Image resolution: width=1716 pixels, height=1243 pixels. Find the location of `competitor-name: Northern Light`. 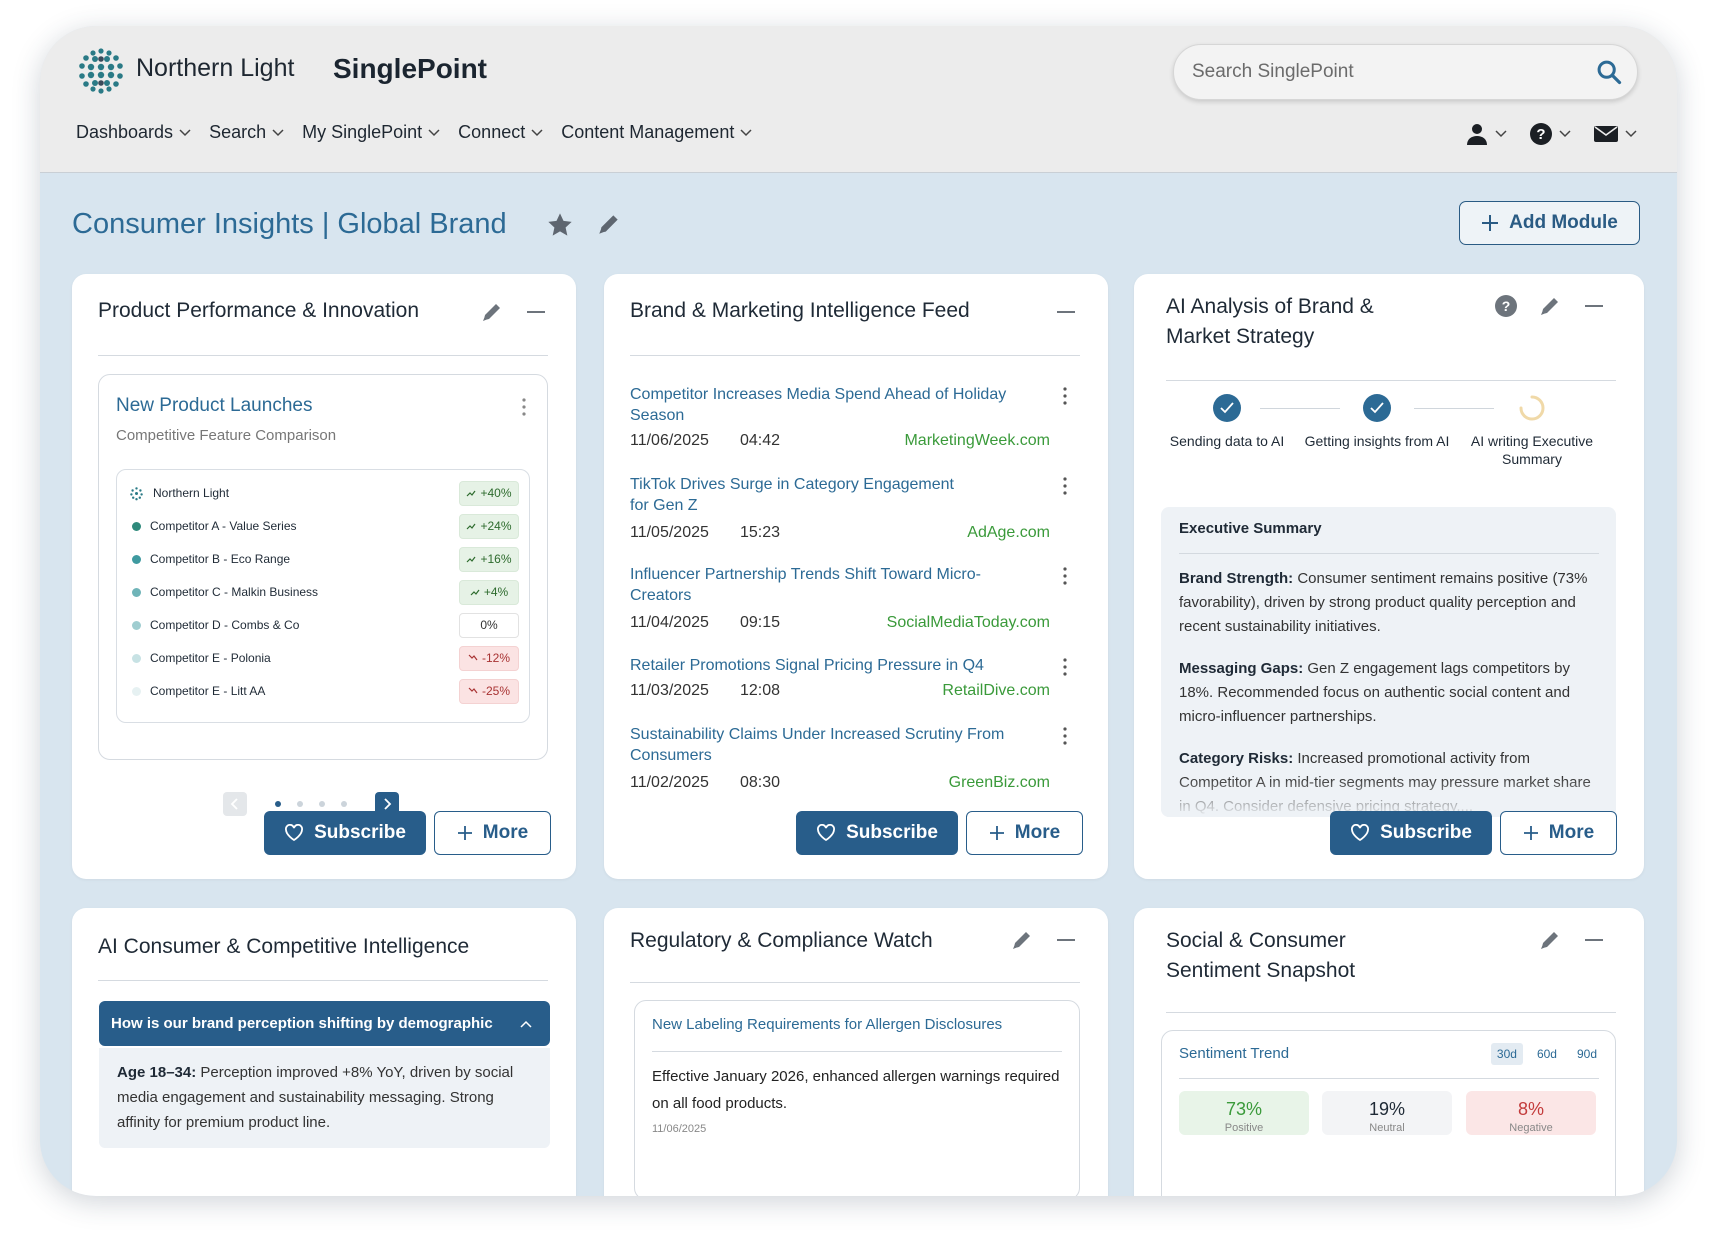

competitor-name: Northern Light is located at coordinates (191, 493).